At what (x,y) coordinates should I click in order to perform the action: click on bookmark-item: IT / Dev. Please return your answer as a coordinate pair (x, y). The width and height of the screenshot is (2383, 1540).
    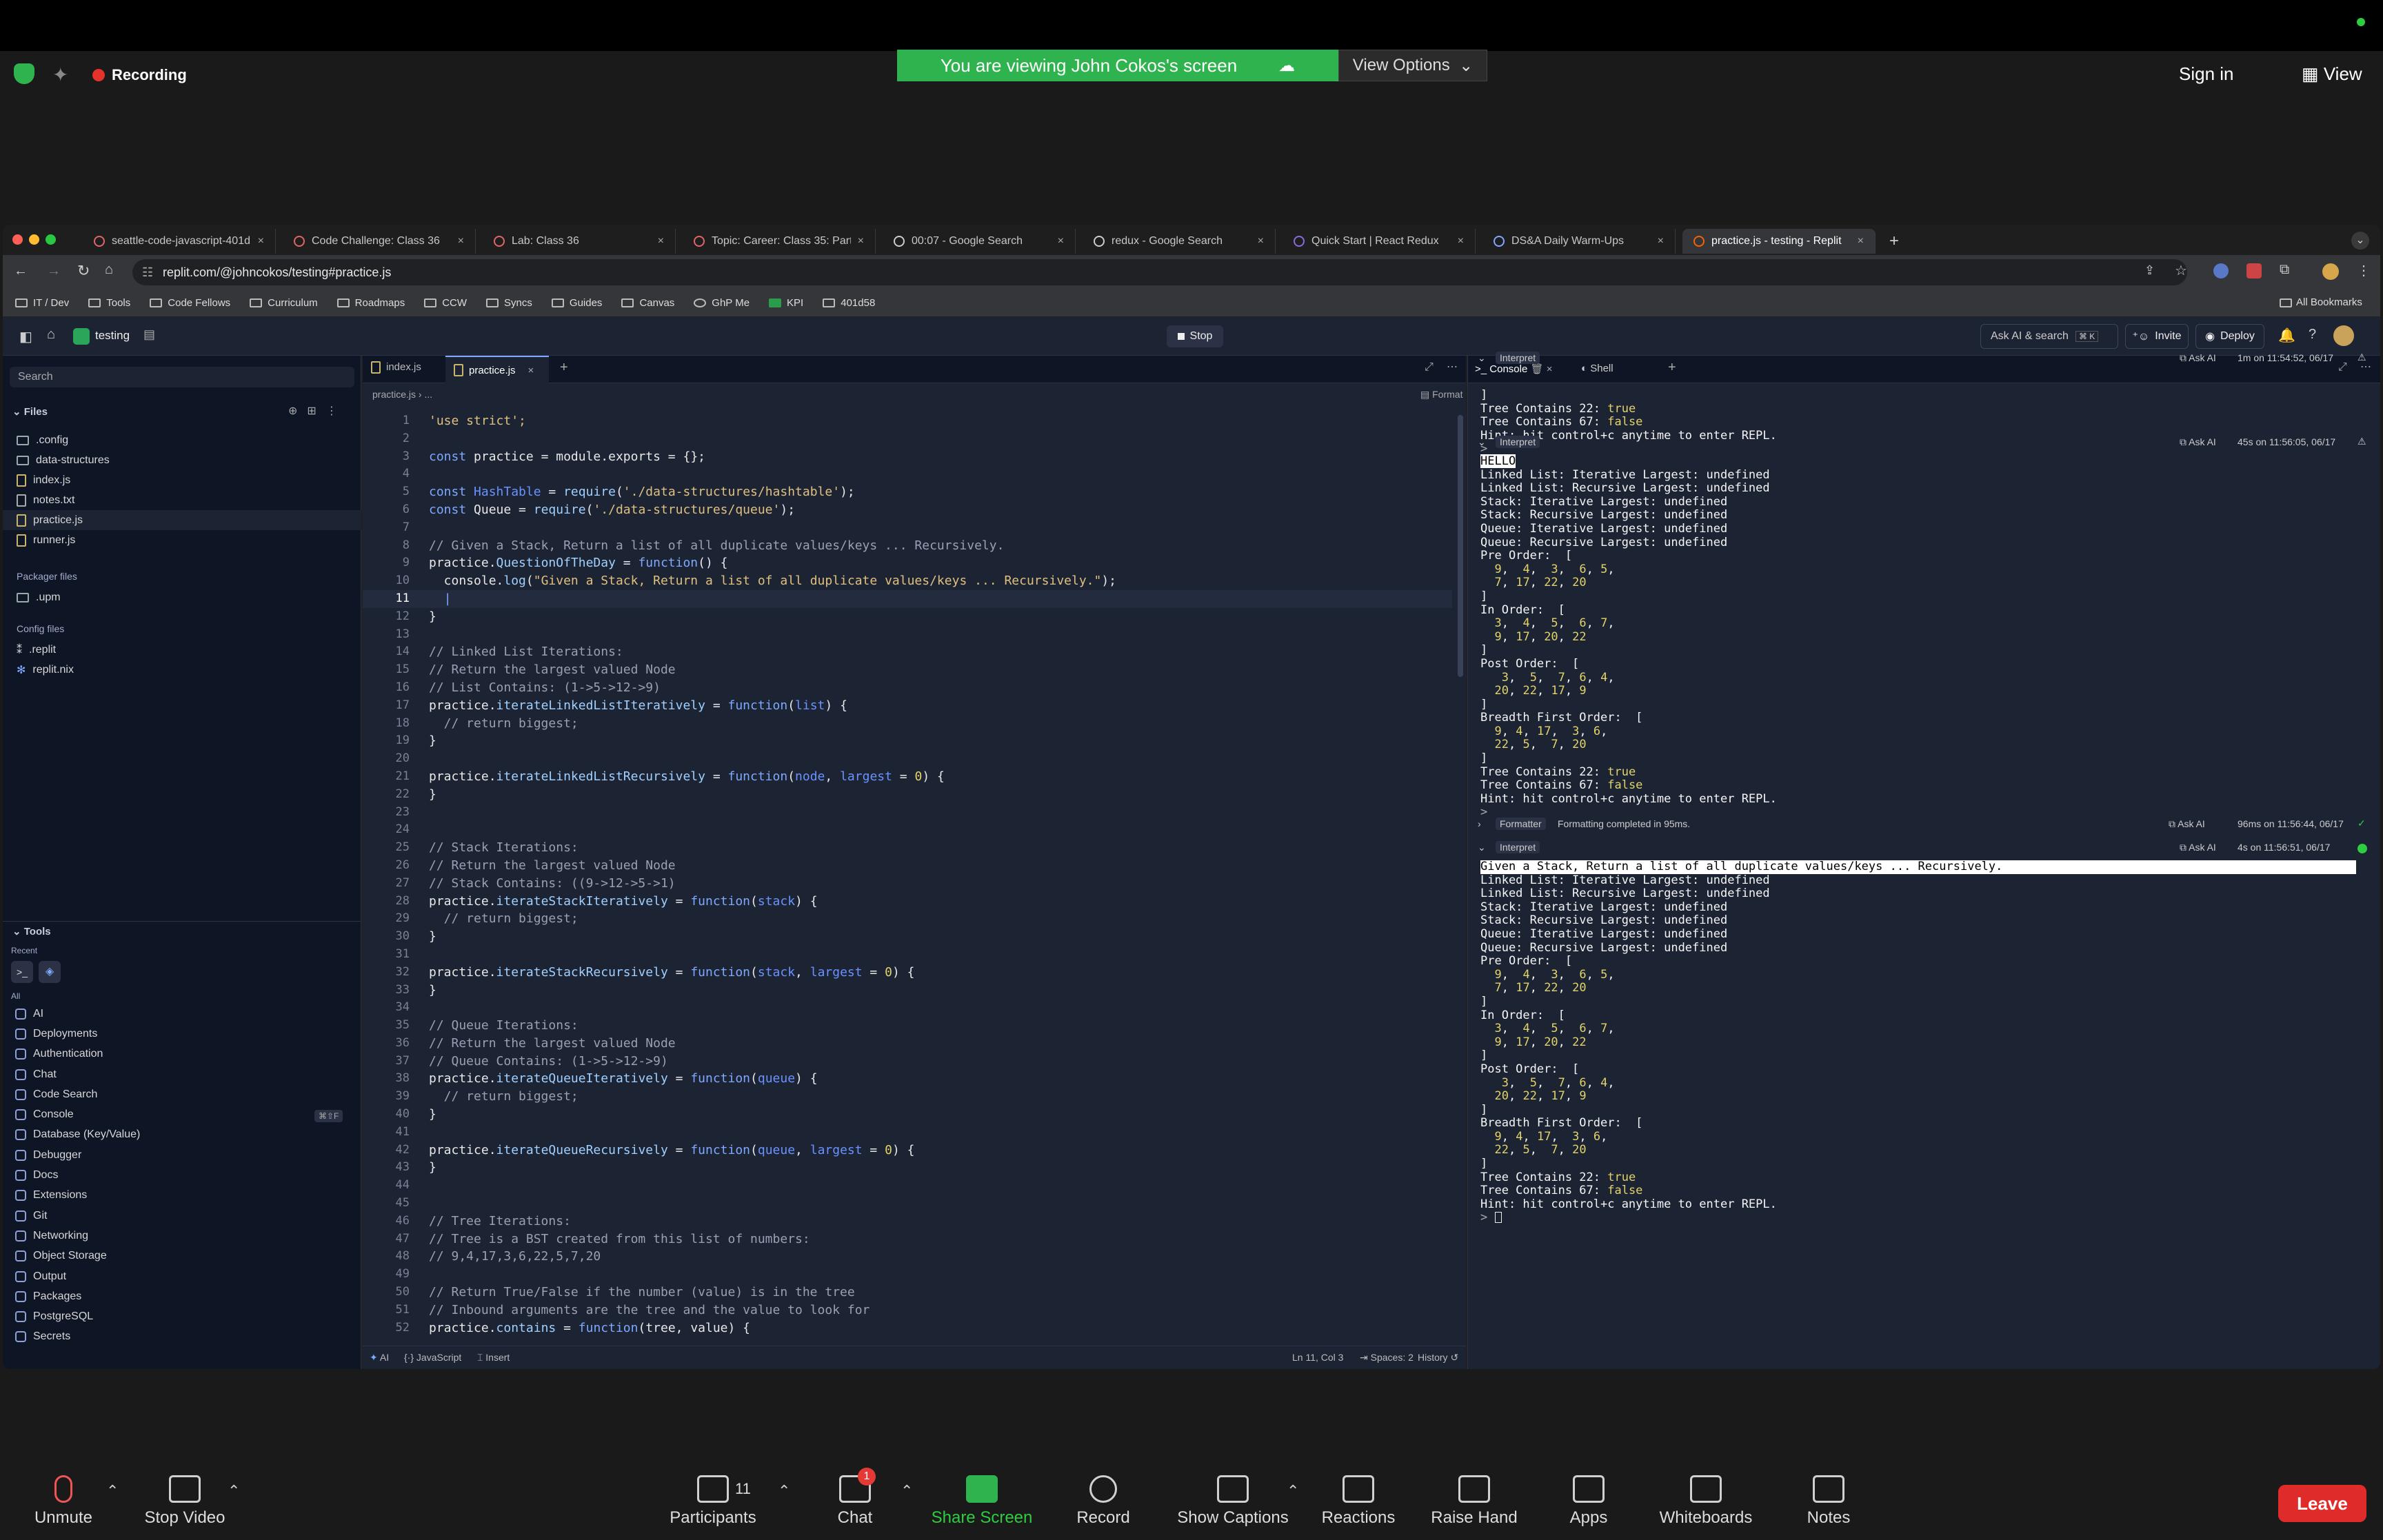
    Looking at the image, I should click on (42, 303).